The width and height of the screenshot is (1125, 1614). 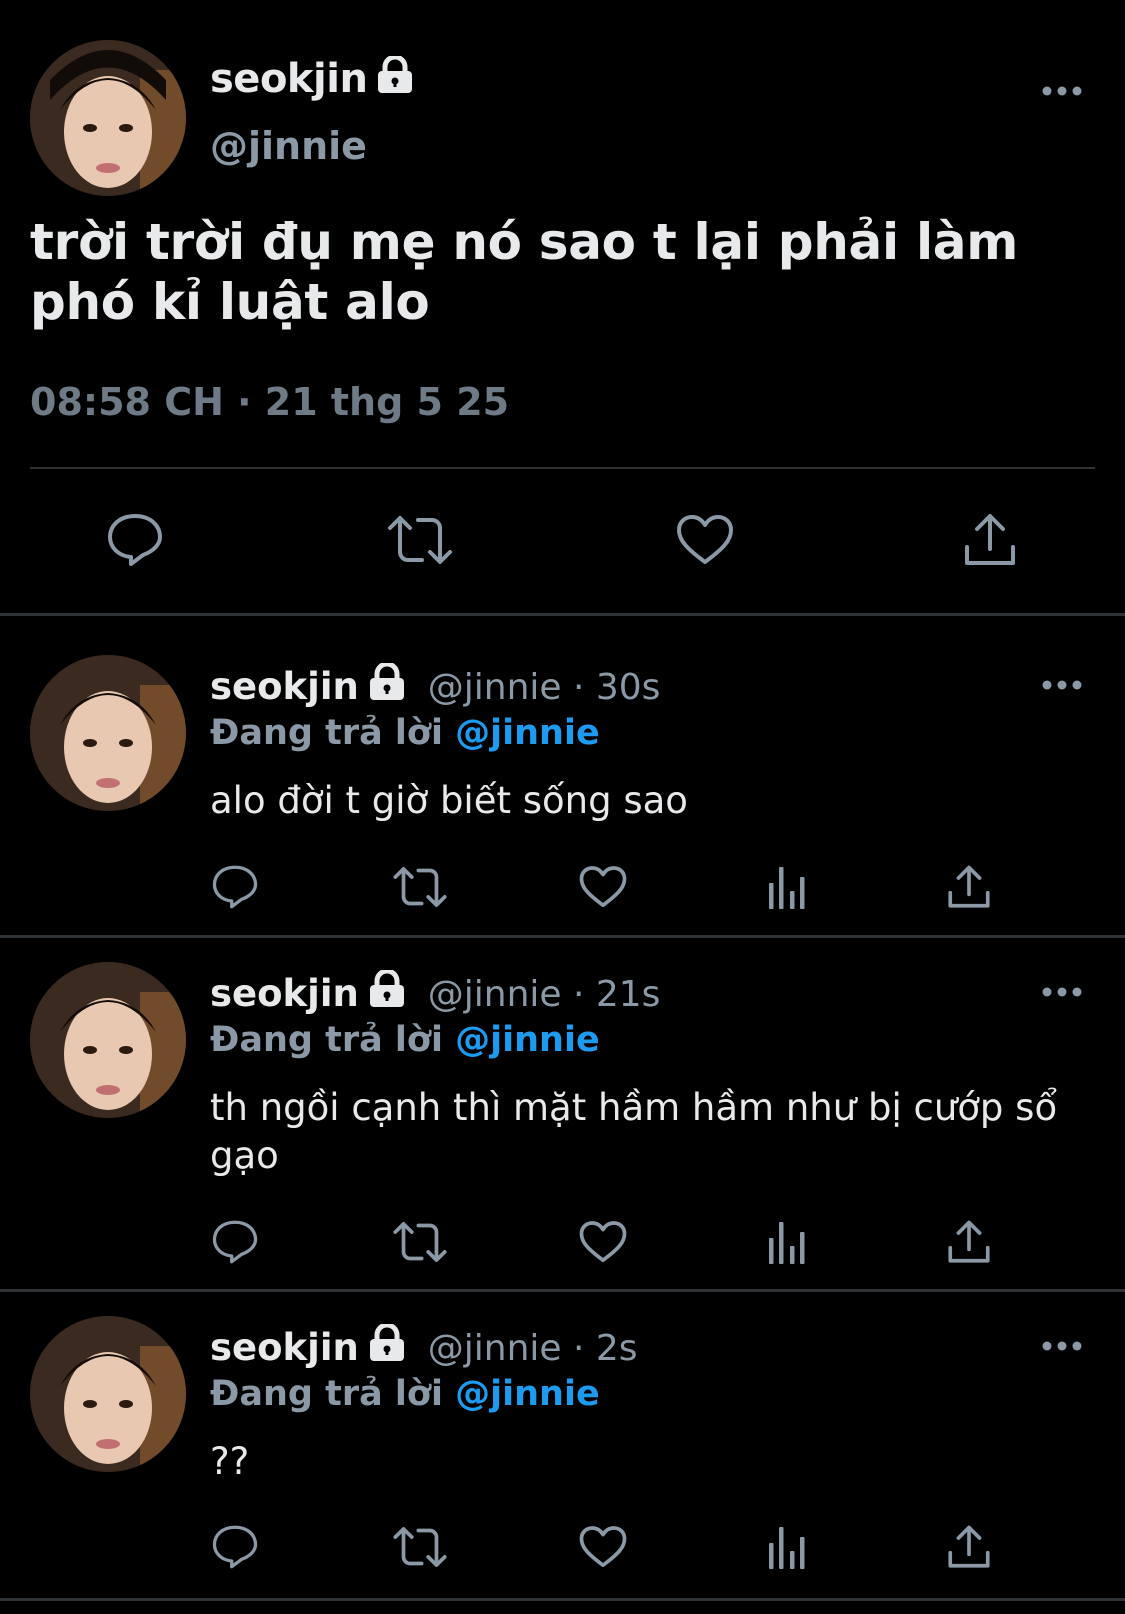 I want to click on reply-handle-time: @jinnie · 30s, so click(x=544, y=687).